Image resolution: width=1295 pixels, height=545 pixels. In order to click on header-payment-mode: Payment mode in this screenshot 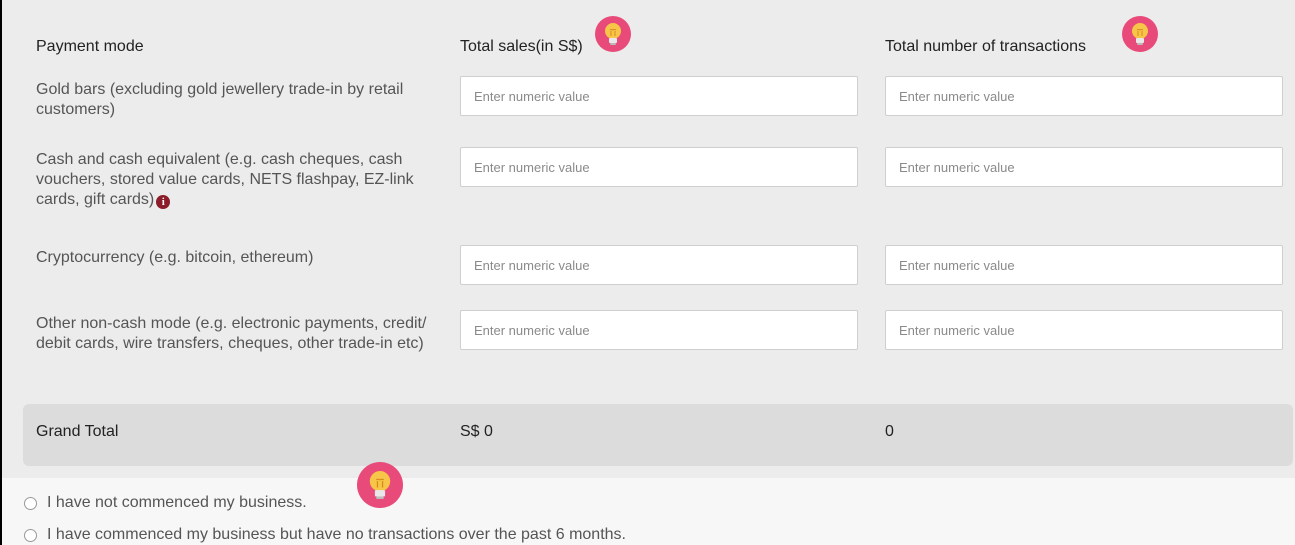, I will do `click(90, 46)`.